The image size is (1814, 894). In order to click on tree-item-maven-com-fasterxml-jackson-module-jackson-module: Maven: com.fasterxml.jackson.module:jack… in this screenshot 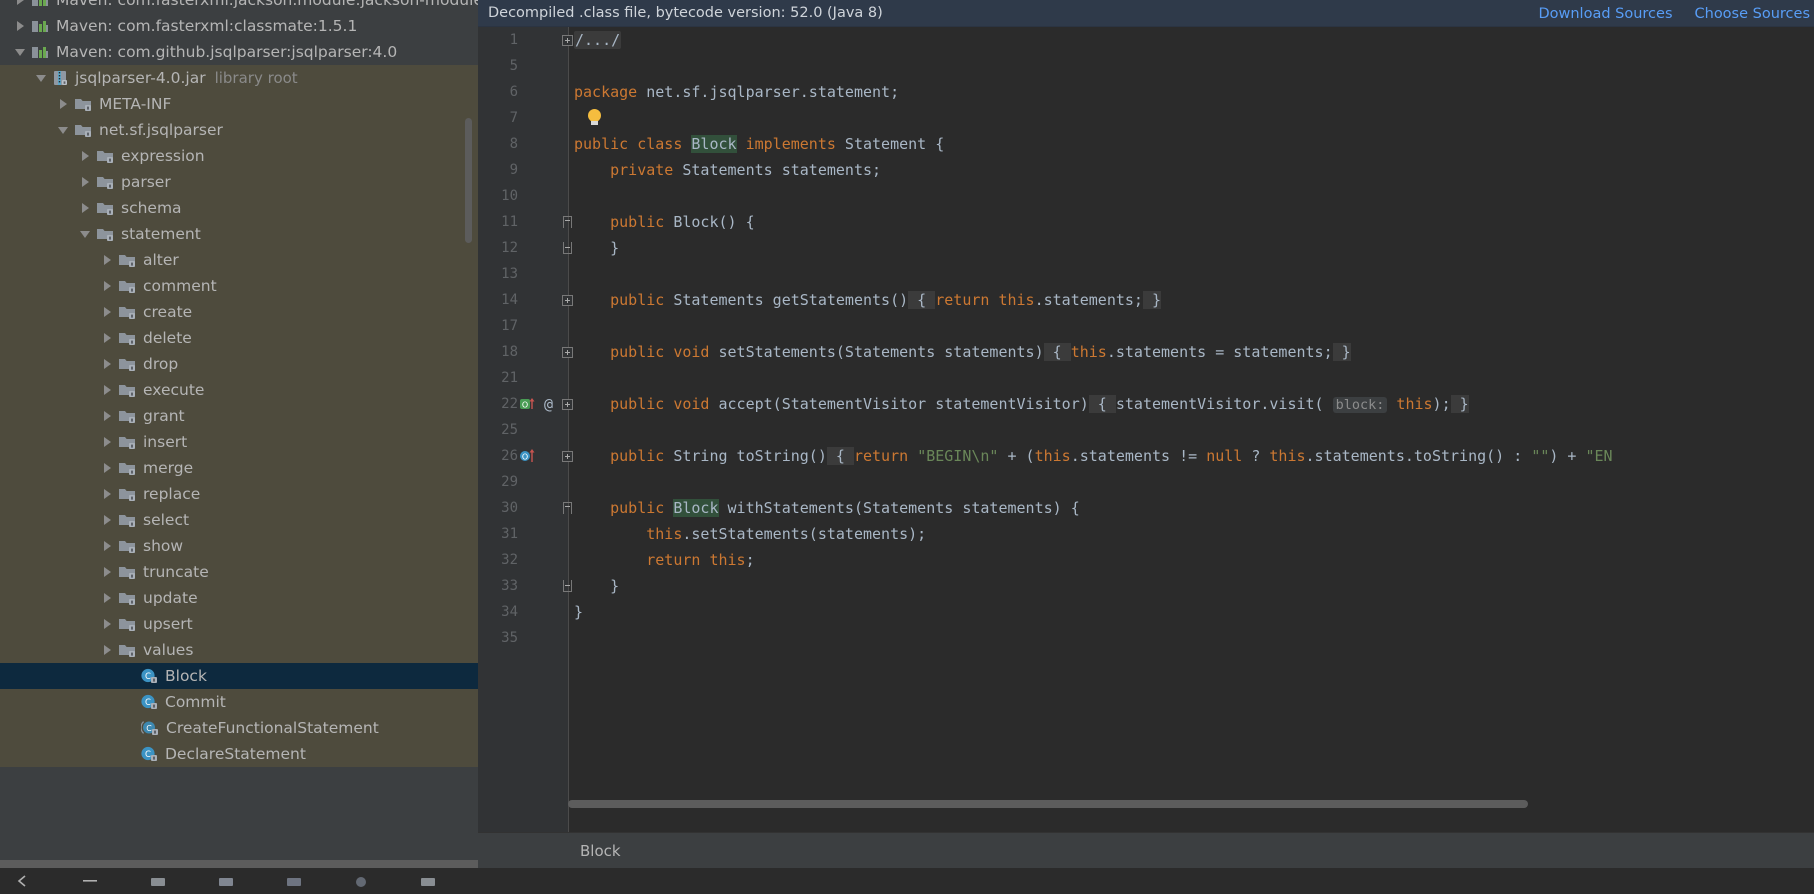, I will do `click(239, 6)`.